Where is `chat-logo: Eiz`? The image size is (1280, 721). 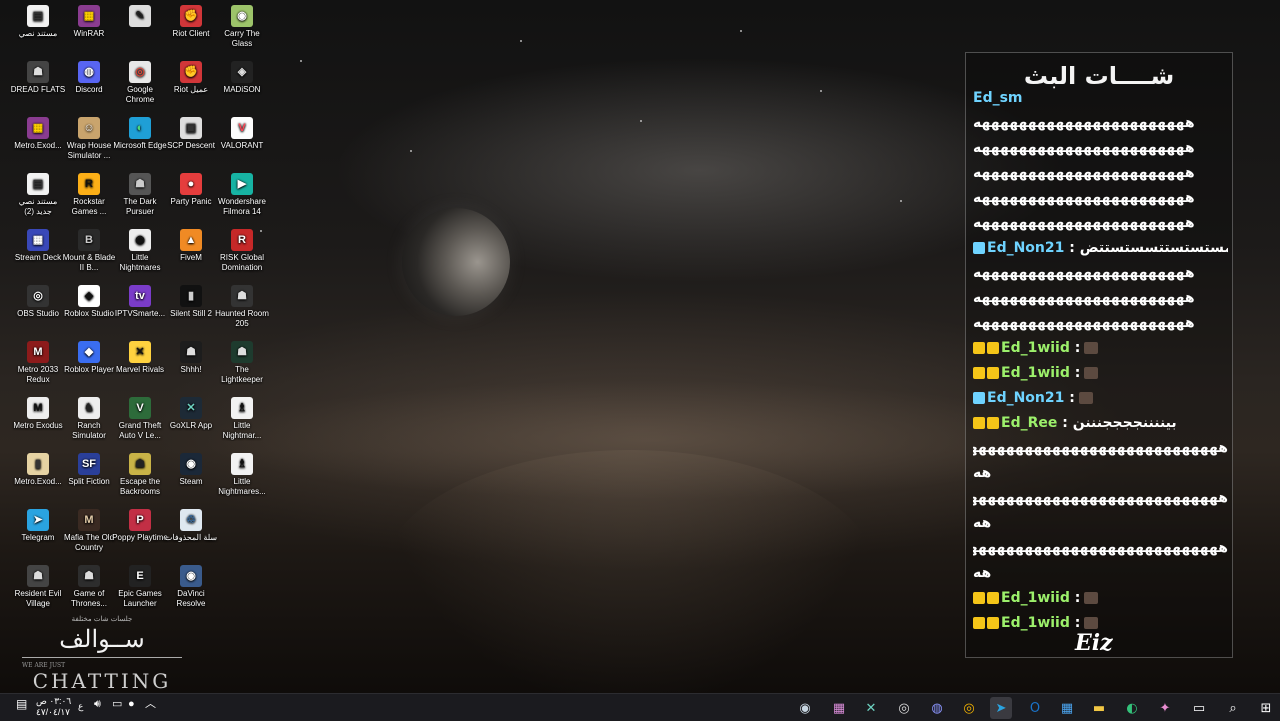 chat-logo: Eiz is located at coordinates (1094, 643).